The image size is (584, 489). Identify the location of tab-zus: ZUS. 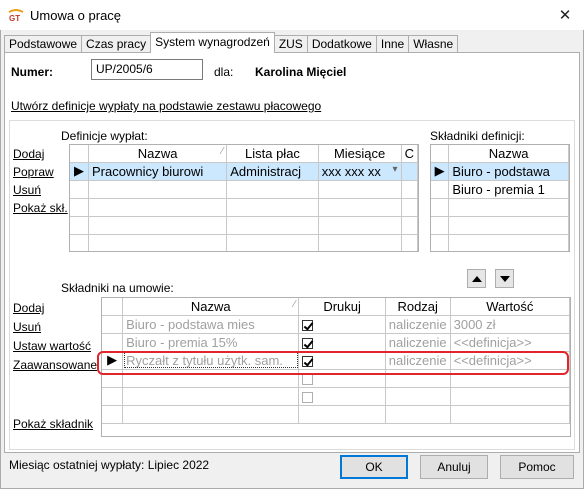
(290, 44).